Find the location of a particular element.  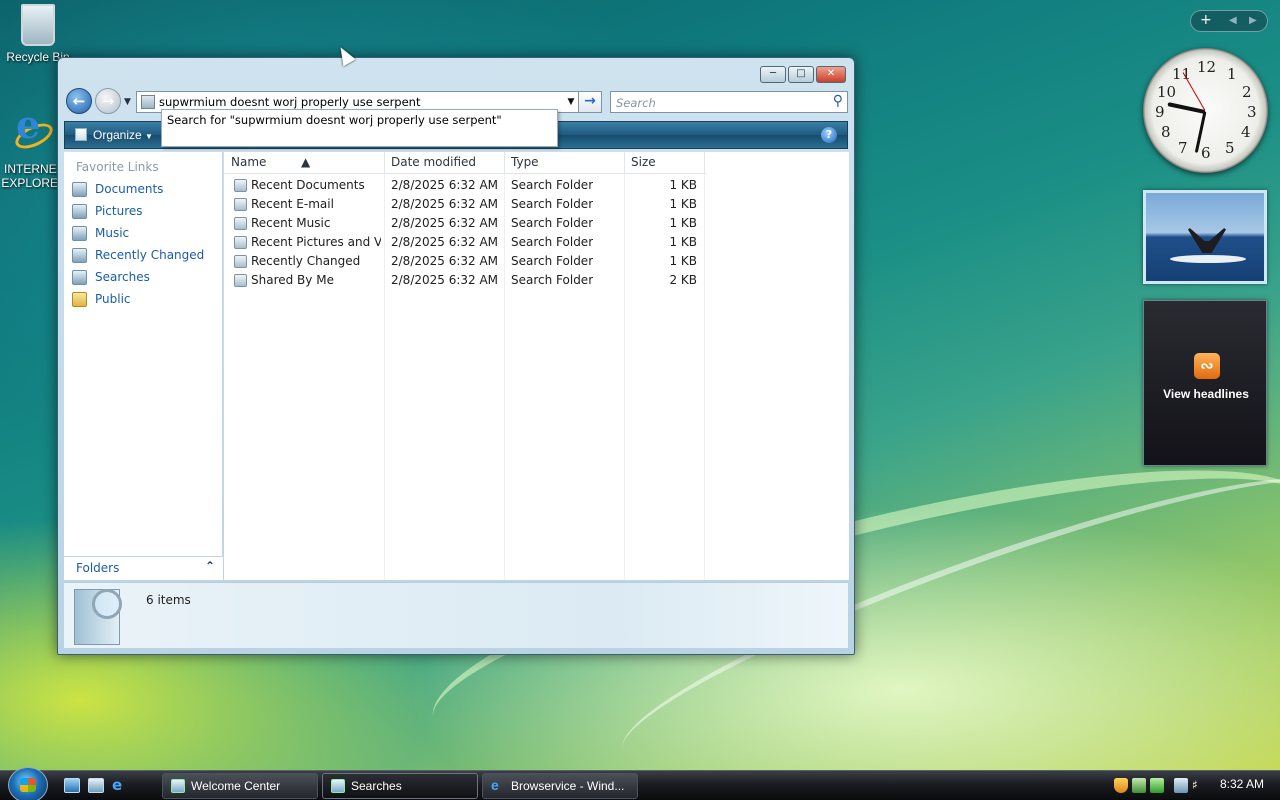

address-dropdown-button: ▼ is located at coordinates (571, 102).